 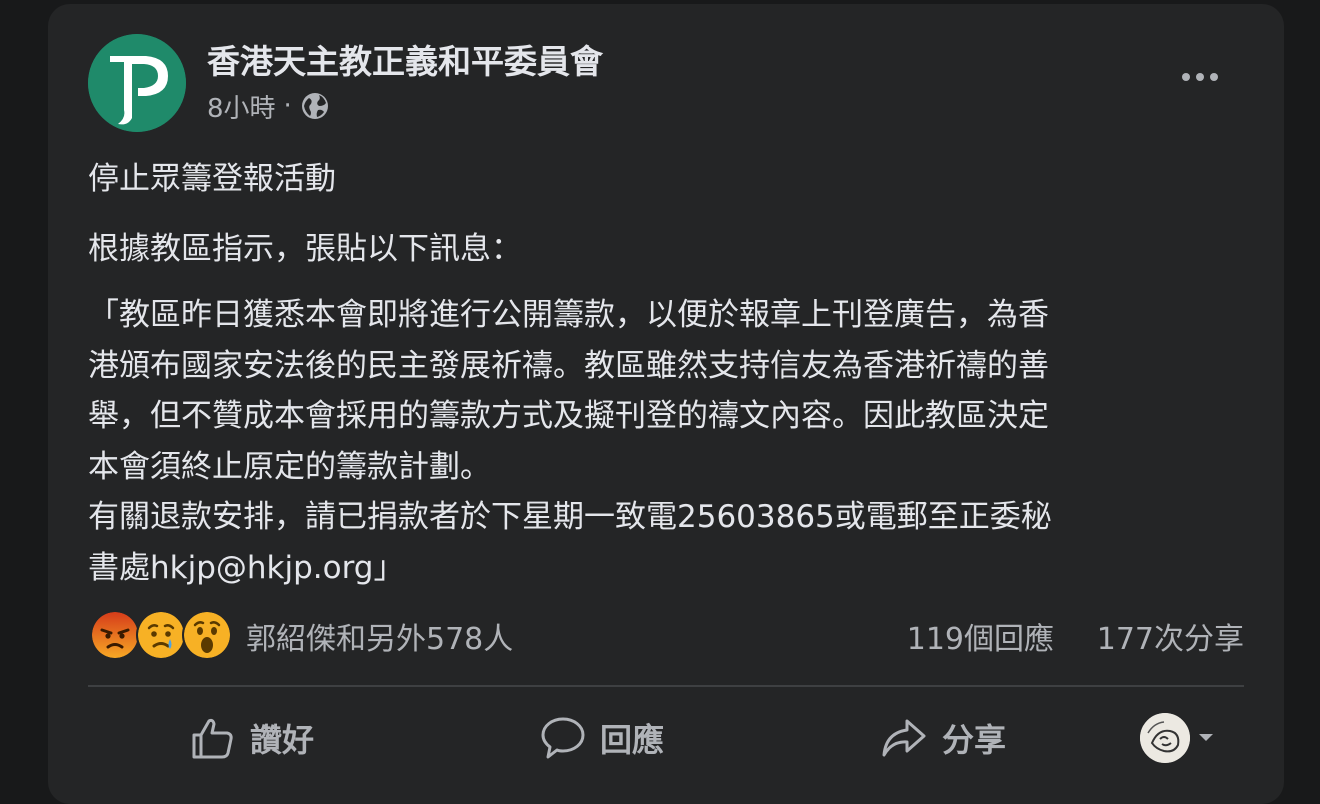 I want to click on post-heading: 停止眾籌登報活動, so click(x=212, y=179).